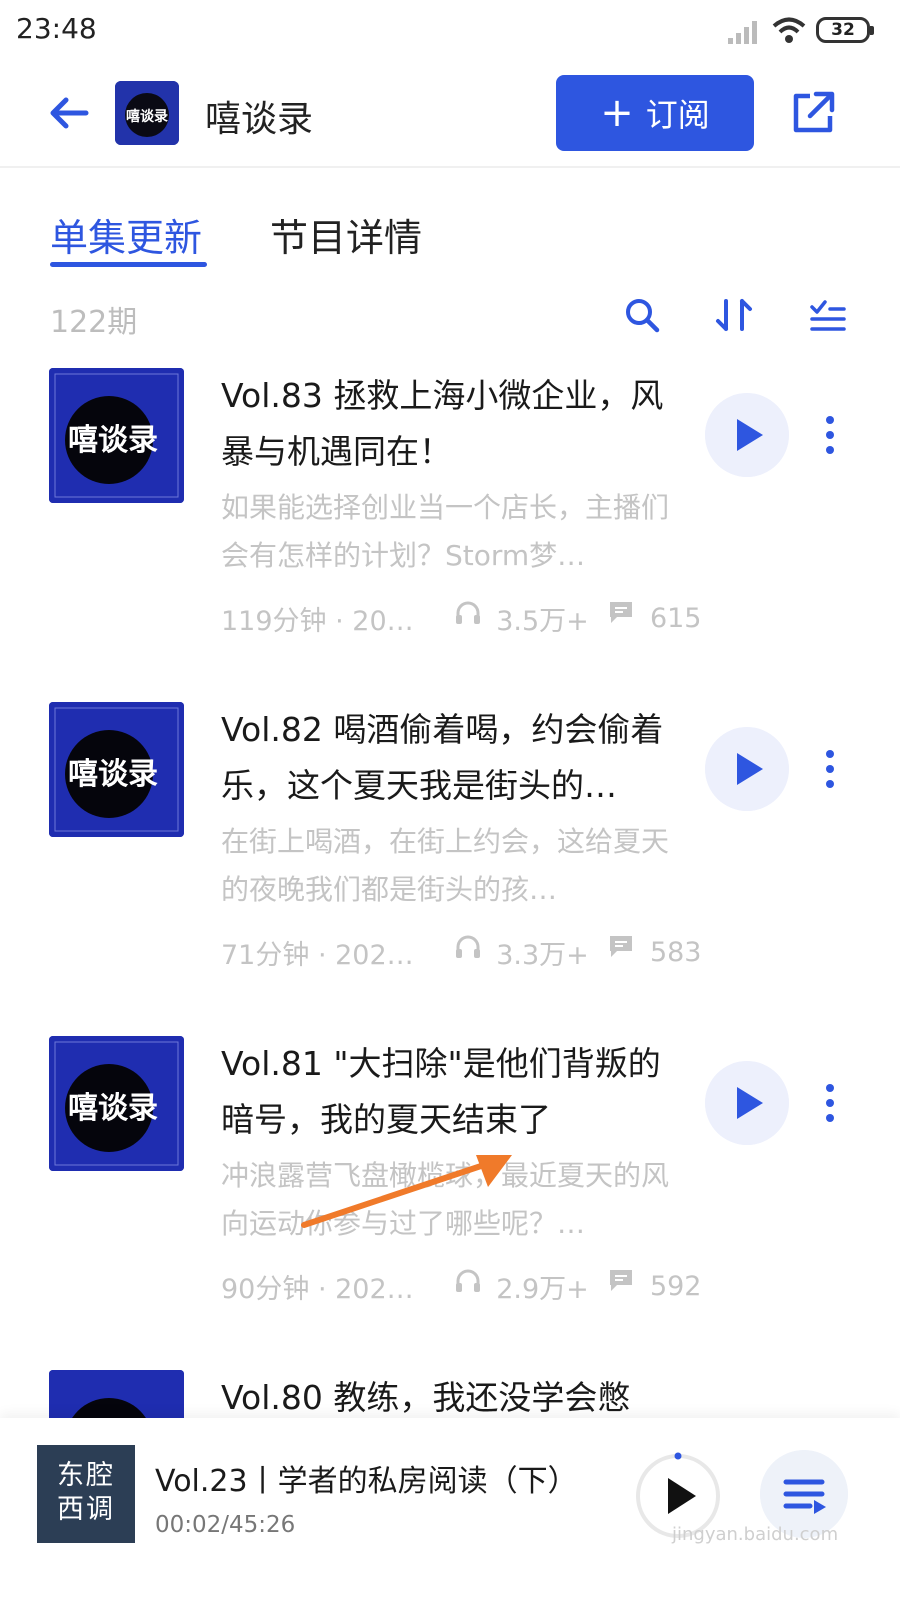  I want to click on sort-icon, so click(734, 315).